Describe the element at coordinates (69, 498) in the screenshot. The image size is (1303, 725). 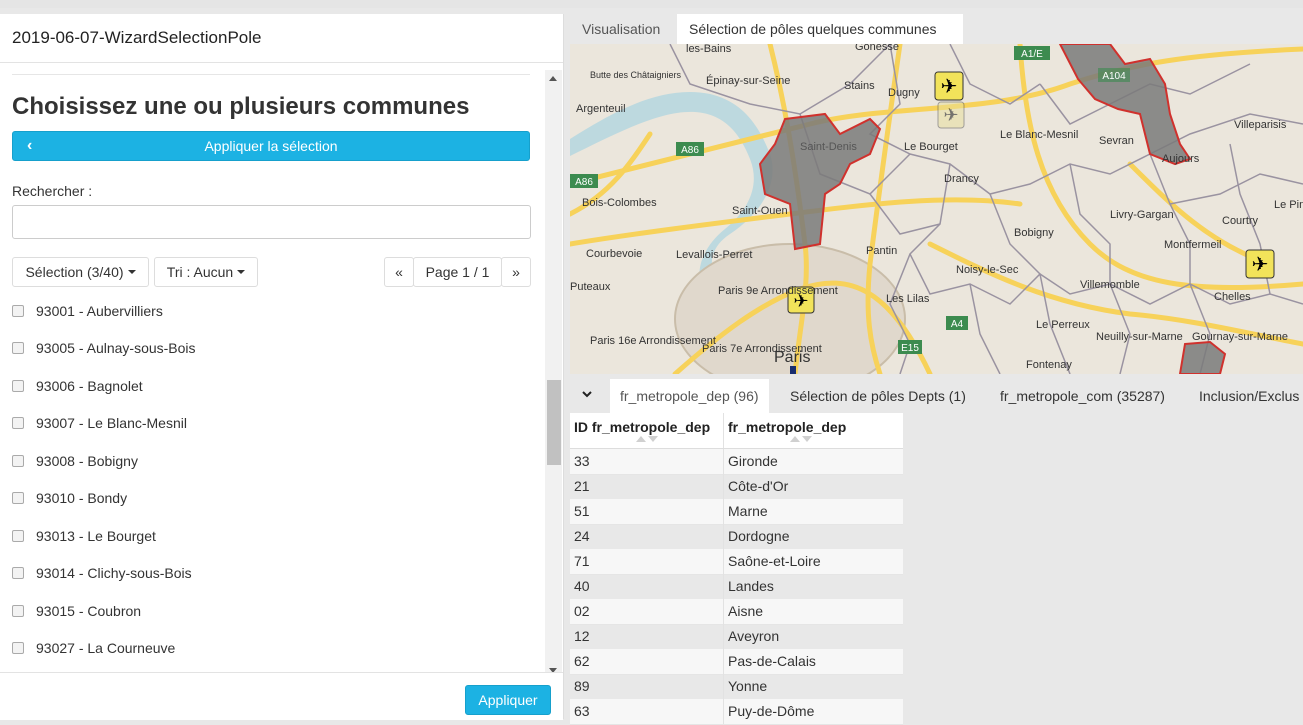
I see `commune-item: 93010 - Bondy` at that location.